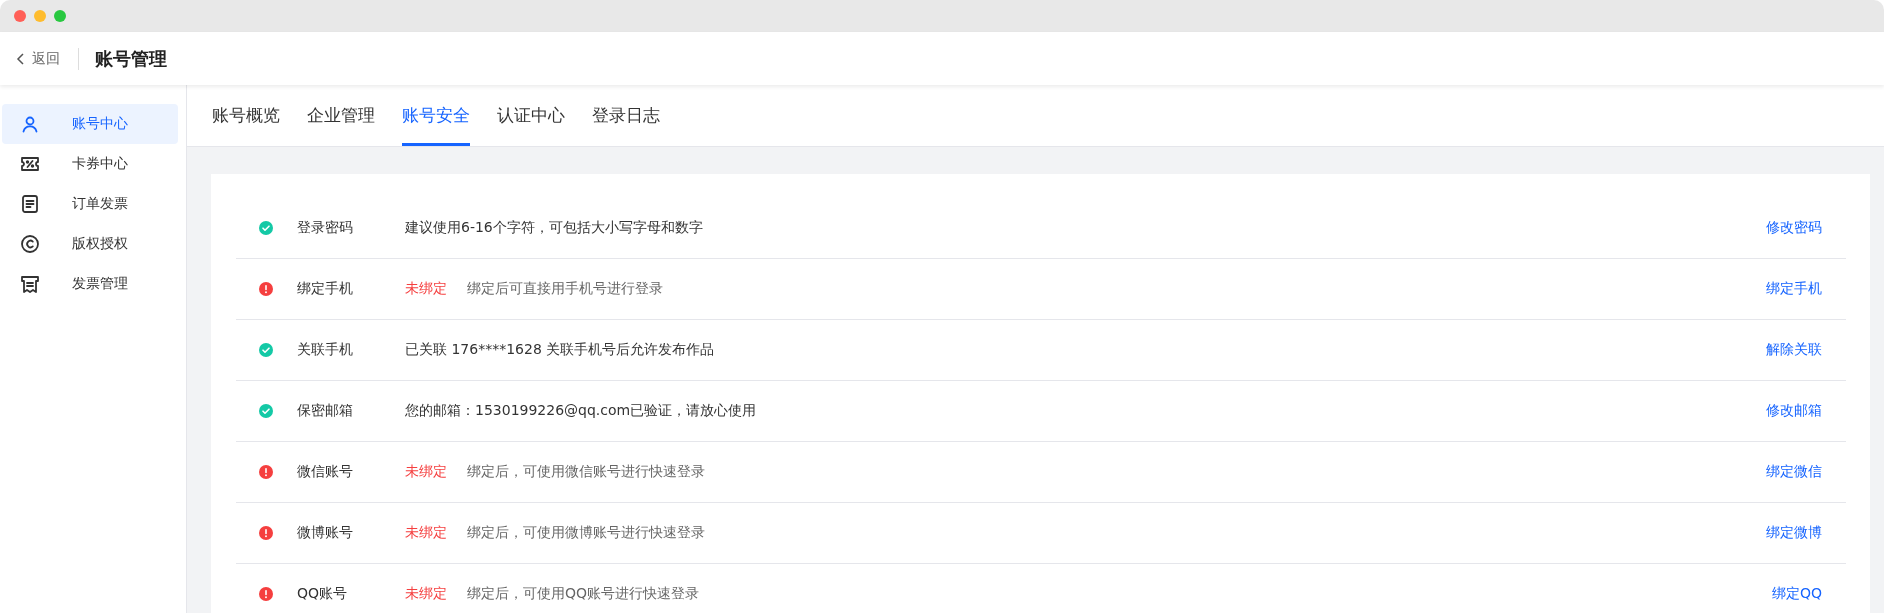 This screenshot has height=613, width=1884. Describe the element at coordinates (90, 284) in the screenshot. I see `sidebar-item: 发票管理` at that location.